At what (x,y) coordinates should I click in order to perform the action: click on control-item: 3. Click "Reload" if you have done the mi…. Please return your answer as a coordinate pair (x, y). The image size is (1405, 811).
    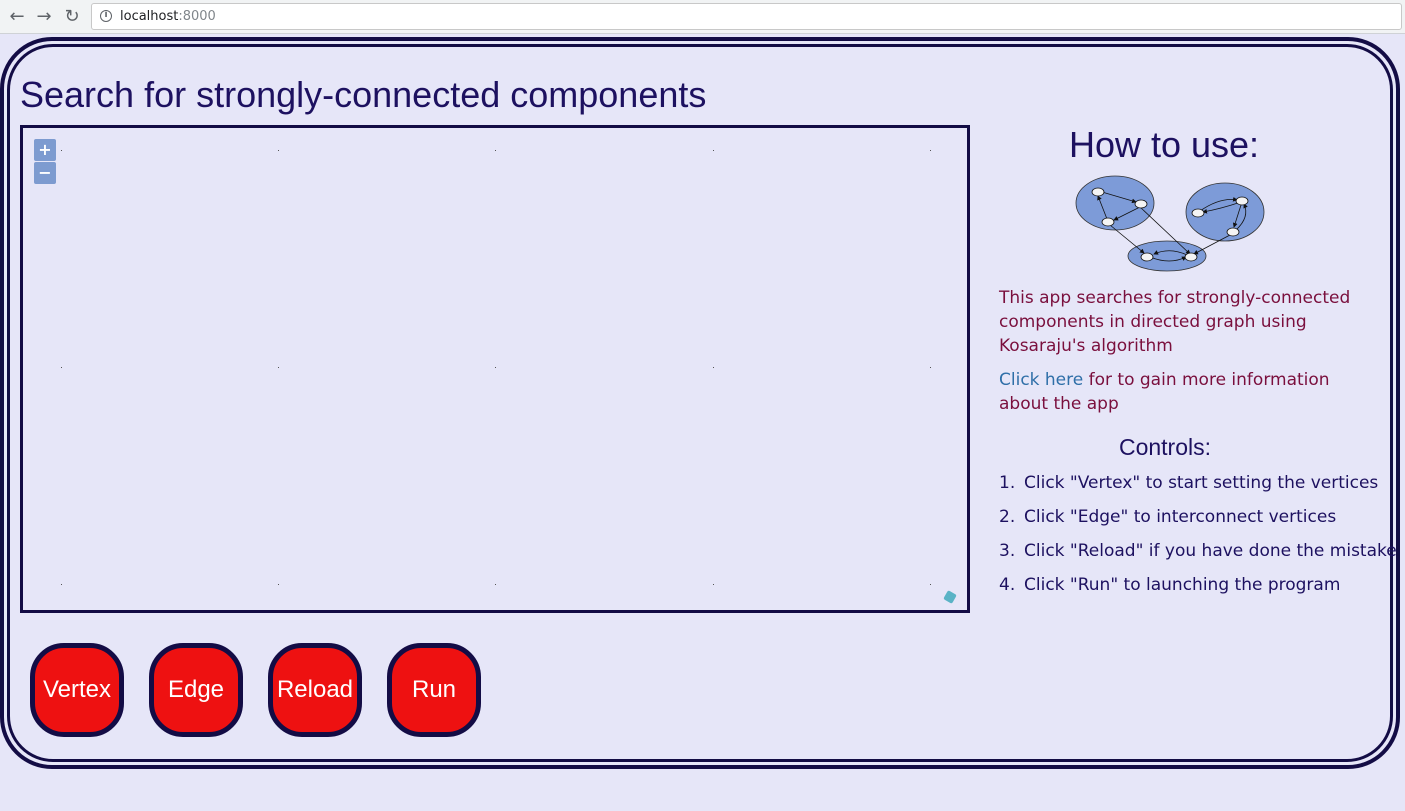
    Looking at the image, I should click on (1199, 555).